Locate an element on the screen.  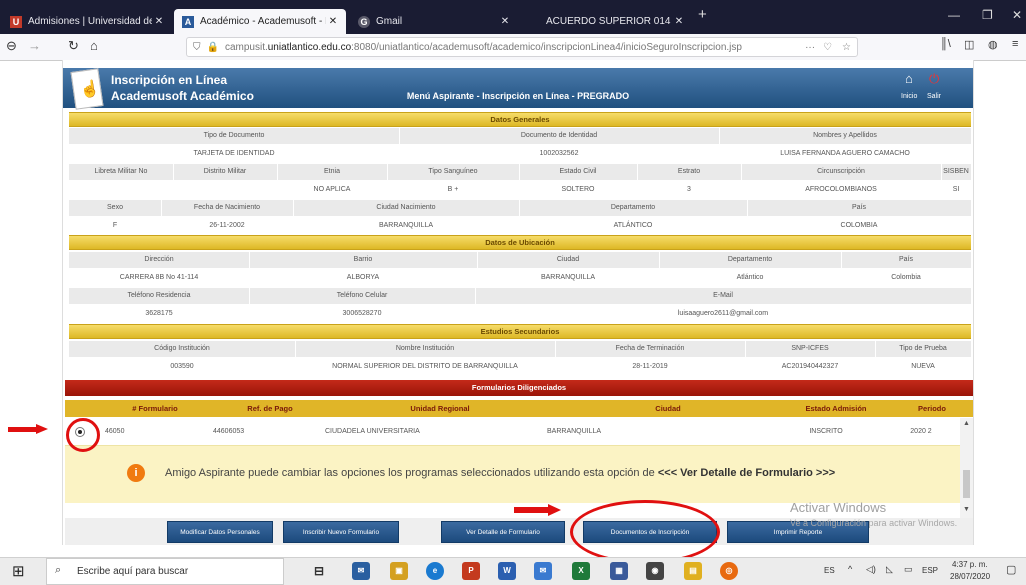
label: Nombre Institución is located at coordinates (425, 349).